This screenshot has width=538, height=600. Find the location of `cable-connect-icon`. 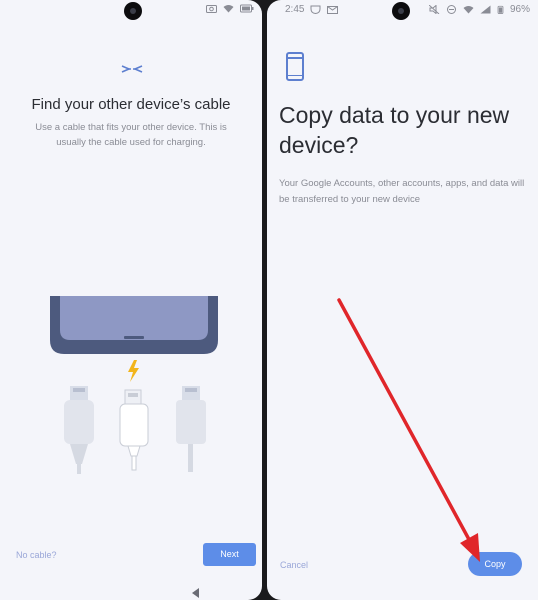

cable-connect-icon is located at coordinates (132, 69).